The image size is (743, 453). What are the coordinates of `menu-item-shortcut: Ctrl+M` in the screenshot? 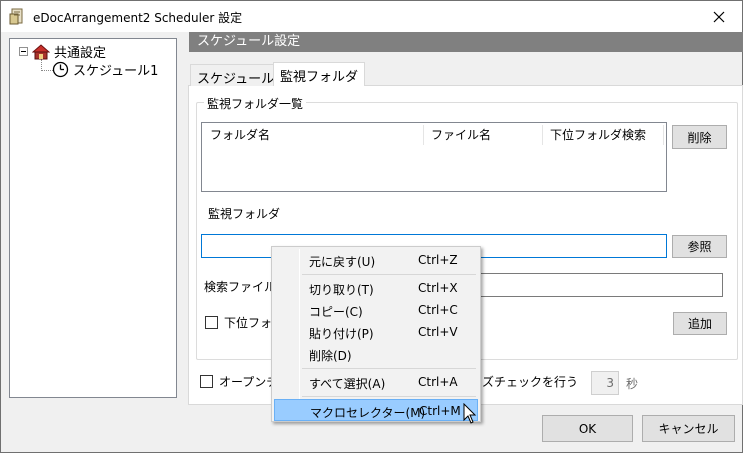 It's located at (440, 411).